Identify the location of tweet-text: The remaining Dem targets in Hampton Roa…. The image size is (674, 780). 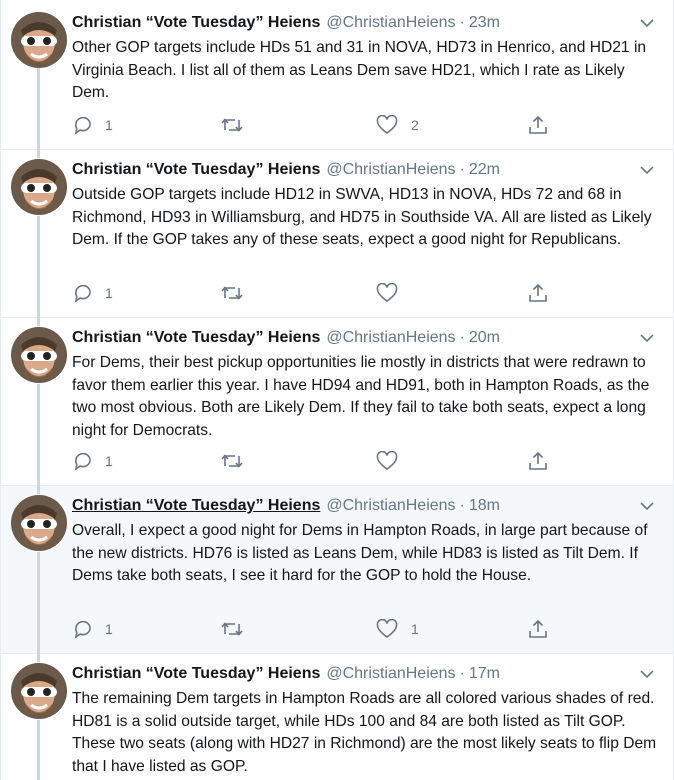
(364, 732).